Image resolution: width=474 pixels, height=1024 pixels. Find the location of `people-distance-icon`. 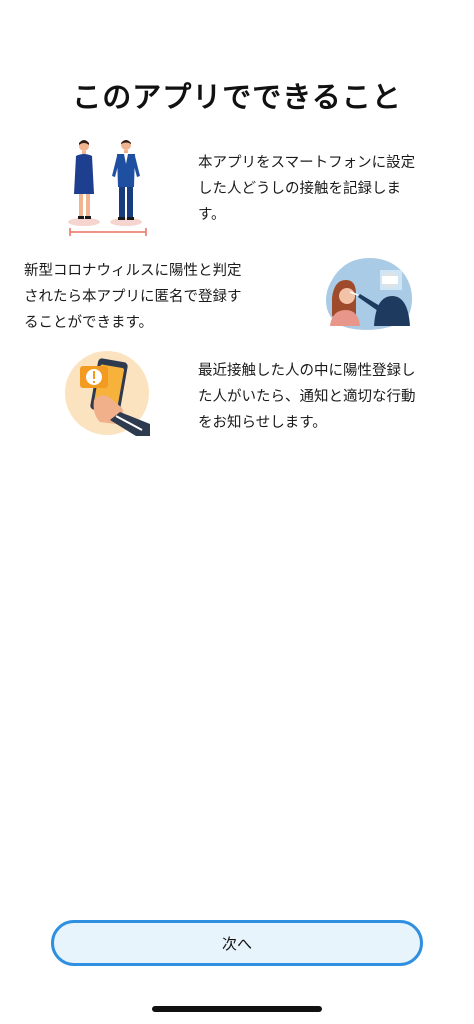

people-distance-icon is located at coordinates (108, 187).